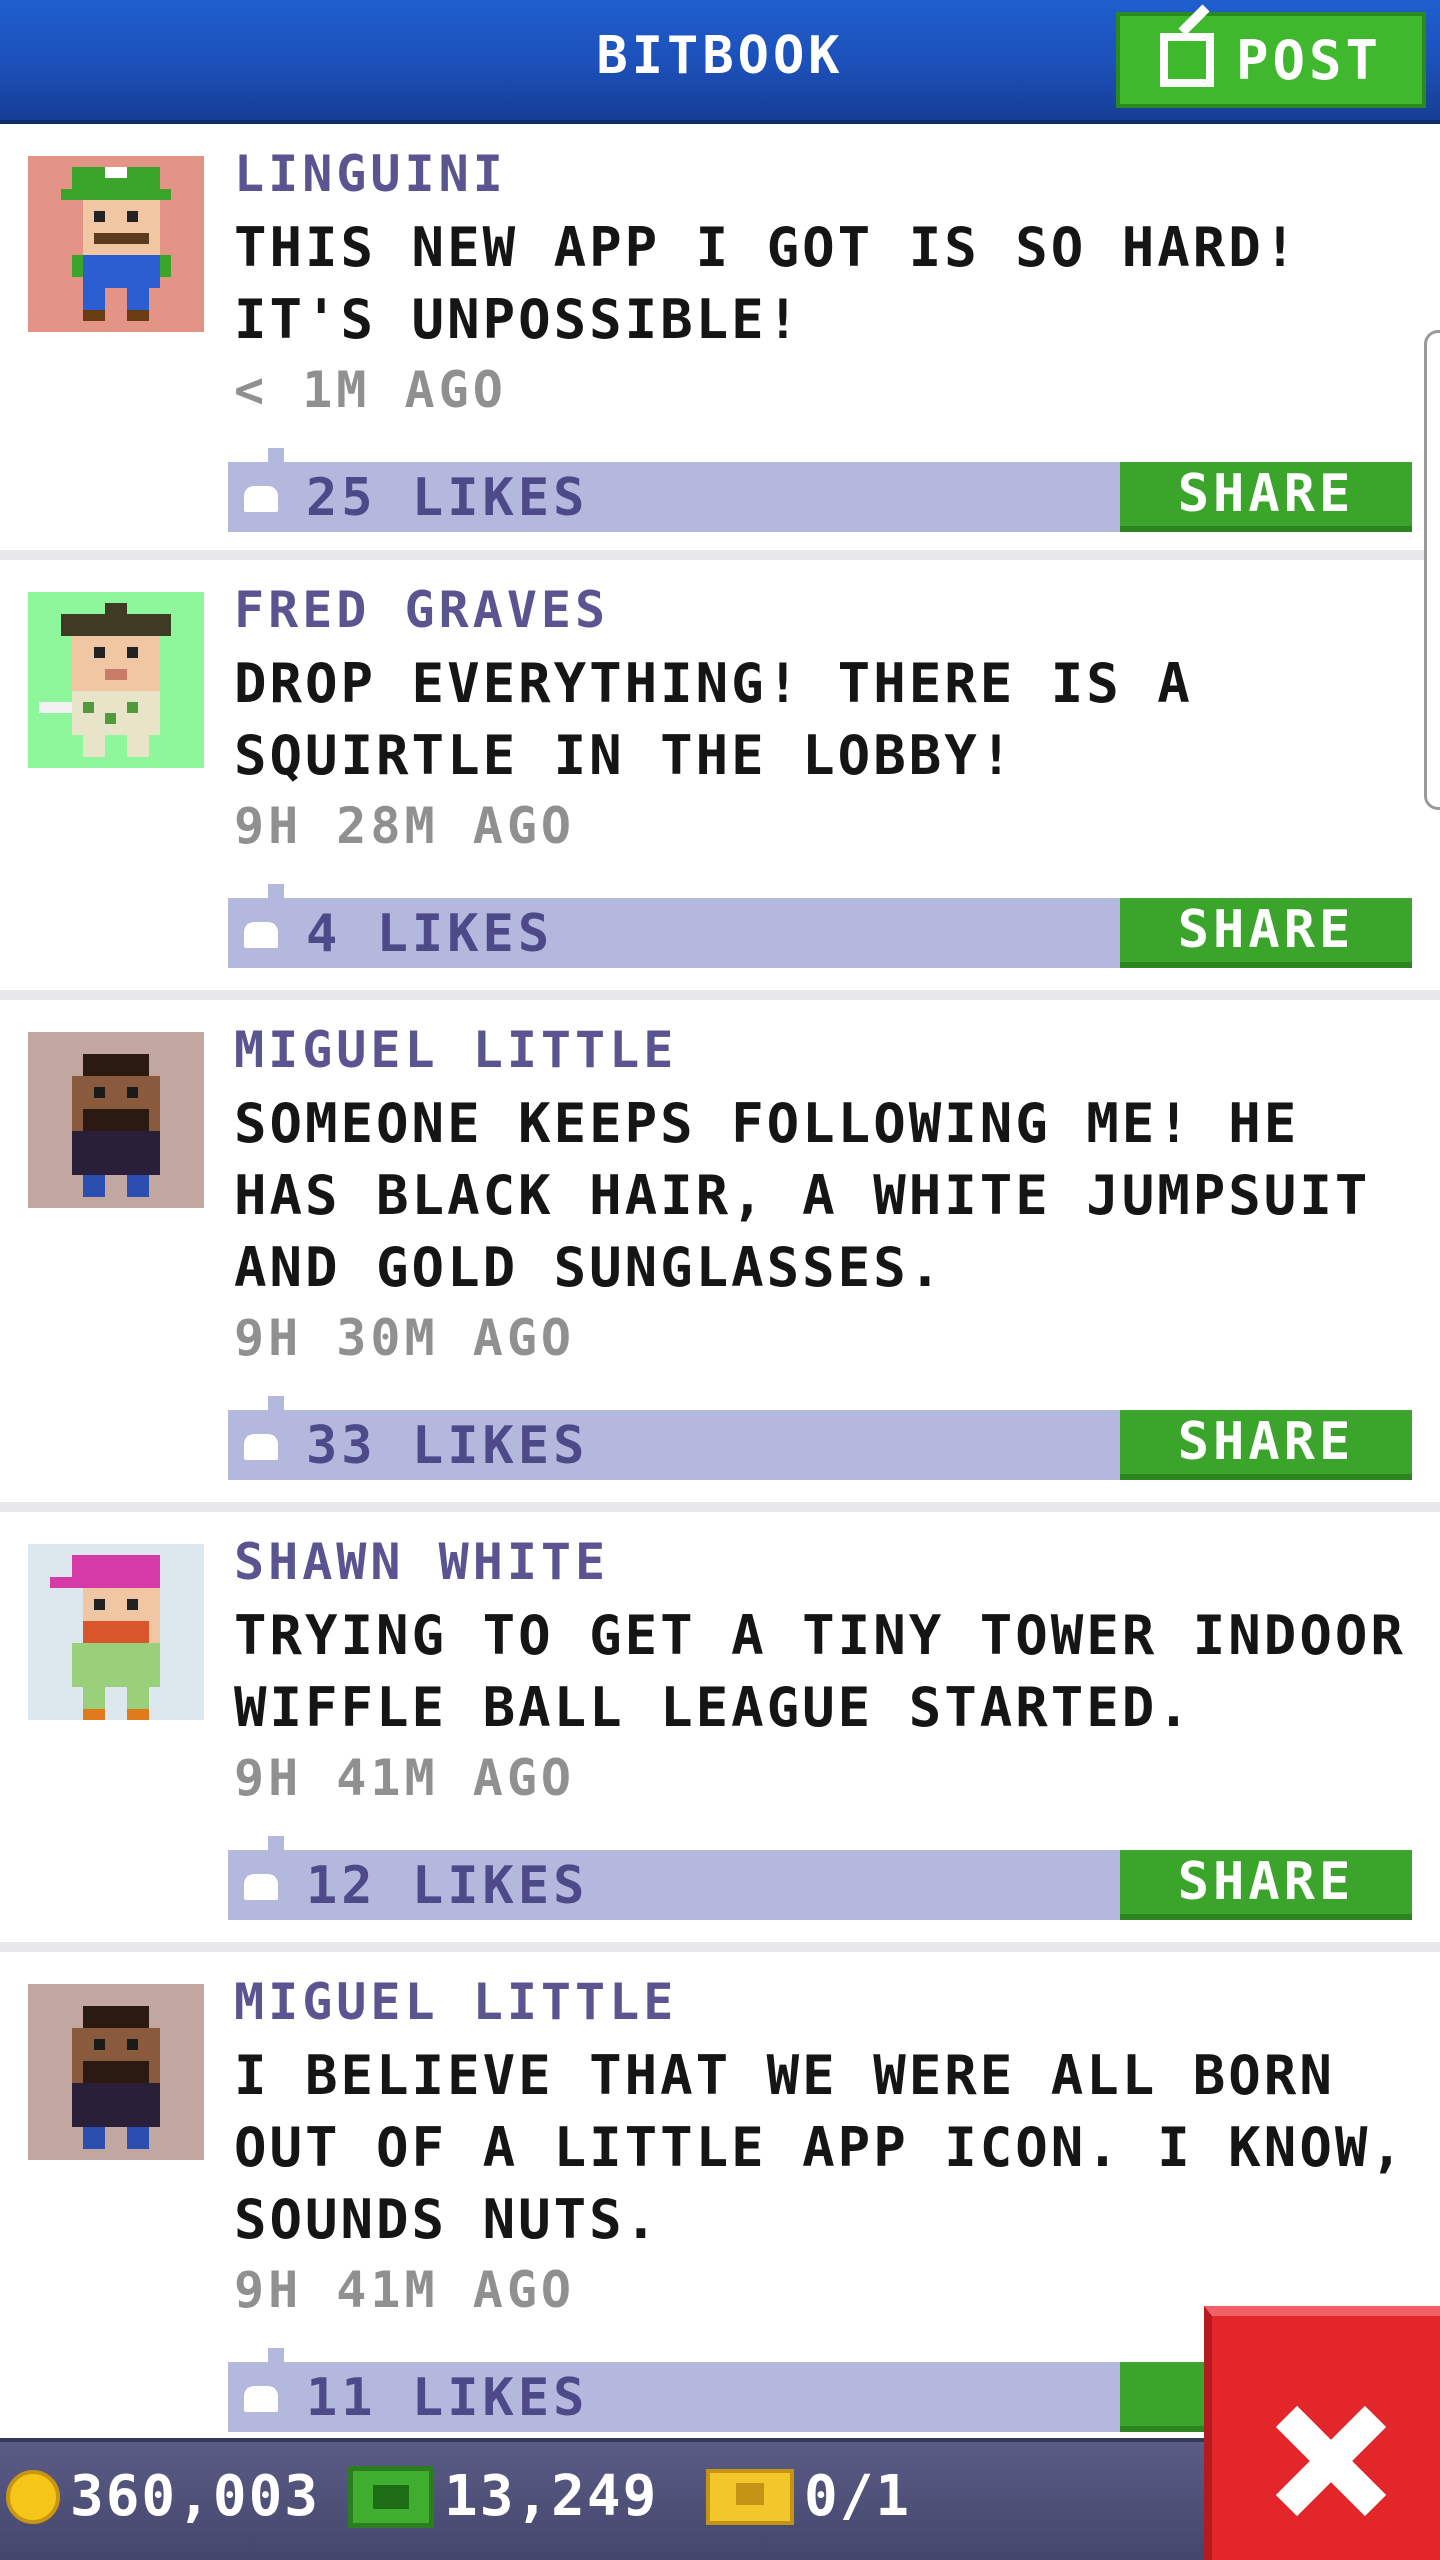  Describe the element at coordinates (105, 680) in the screenshot. I see `avatar-fred-graves-image` at that location.